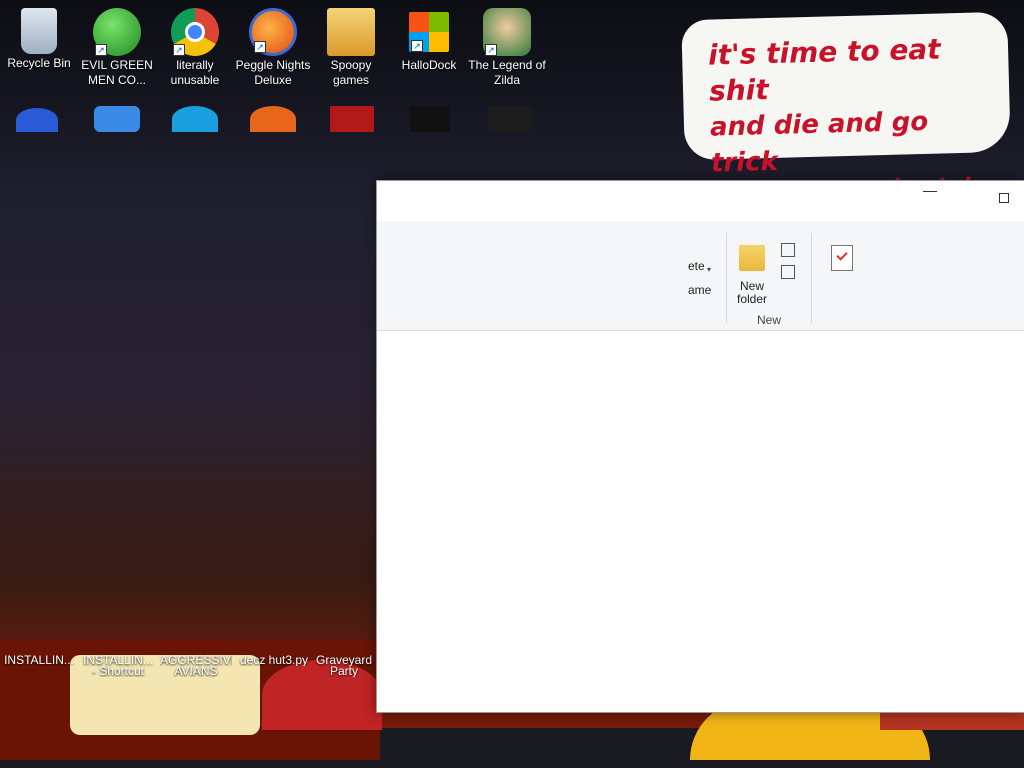  Describe the element at coordinates (1004, 198) in the screenshot. I see `maximize-icon` at that location.